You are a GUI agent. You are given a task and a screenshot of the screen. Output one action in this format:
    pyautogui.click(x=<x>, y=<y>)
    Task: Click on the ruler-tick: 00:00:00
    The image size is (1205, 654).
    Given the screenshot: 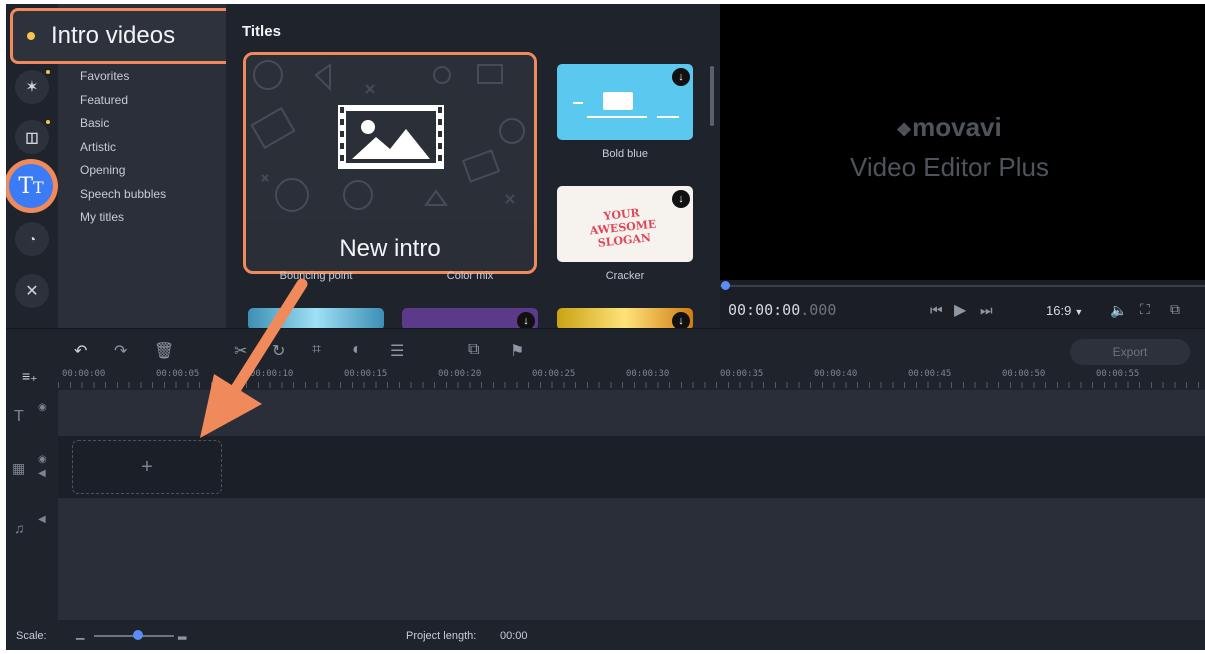 What is the action you would take?
    pyautogui.click(x=84, y=374)
    